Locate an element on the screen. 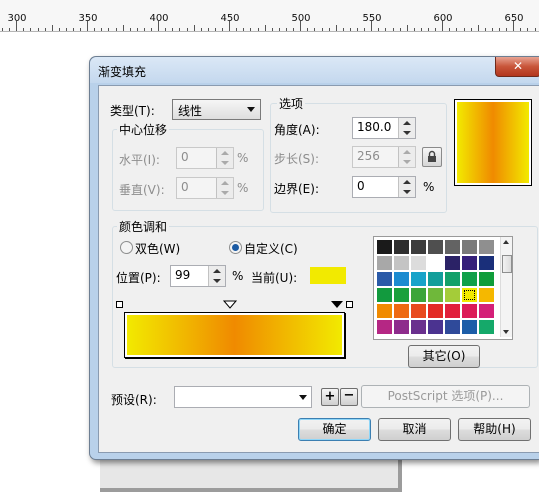 This screenshot has height=492, width=539. horizontal-label: 水平(I): is located at coordinates (139, 160).